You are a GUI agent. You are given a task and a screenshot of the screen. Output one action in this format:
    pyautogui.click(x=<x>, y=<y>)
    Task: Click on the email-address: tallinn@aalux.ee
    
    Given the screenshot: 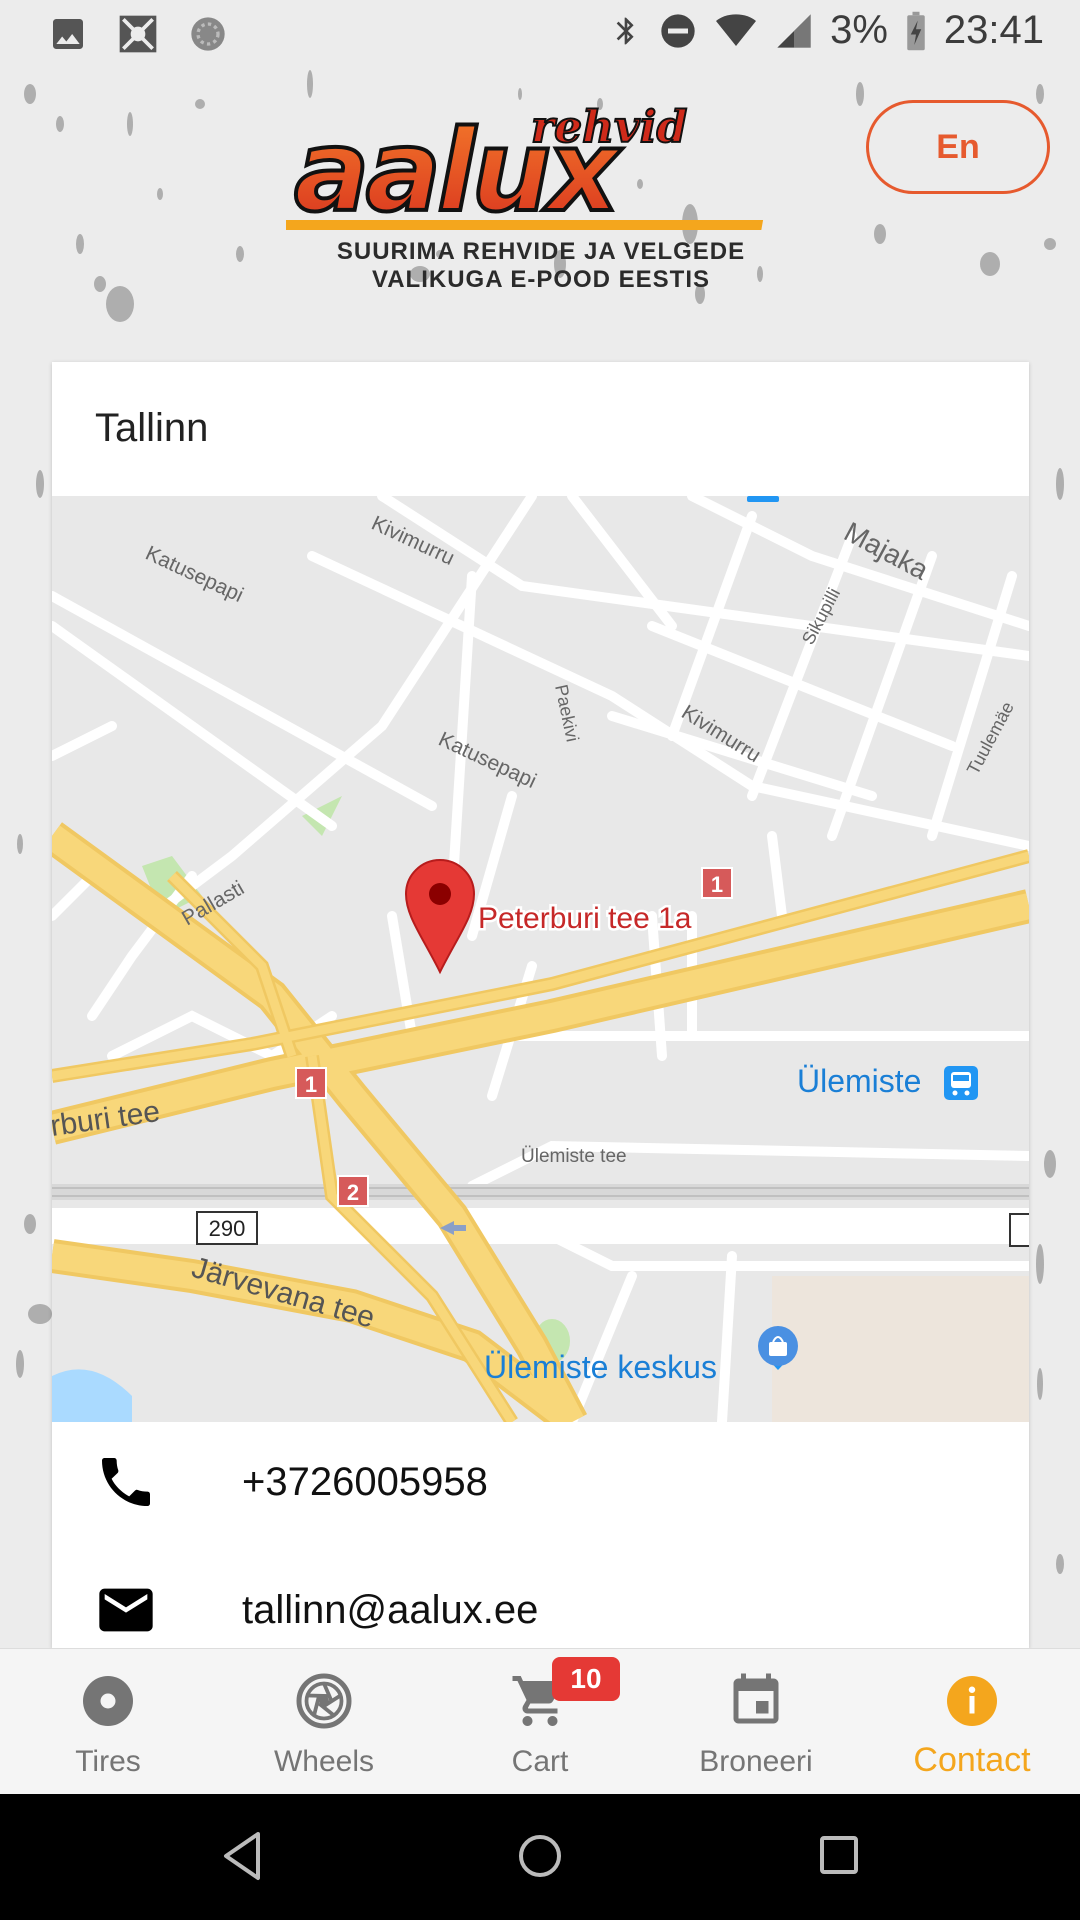 What is the action you would take?
    pyautogui.click(x=390, y=1610)
    